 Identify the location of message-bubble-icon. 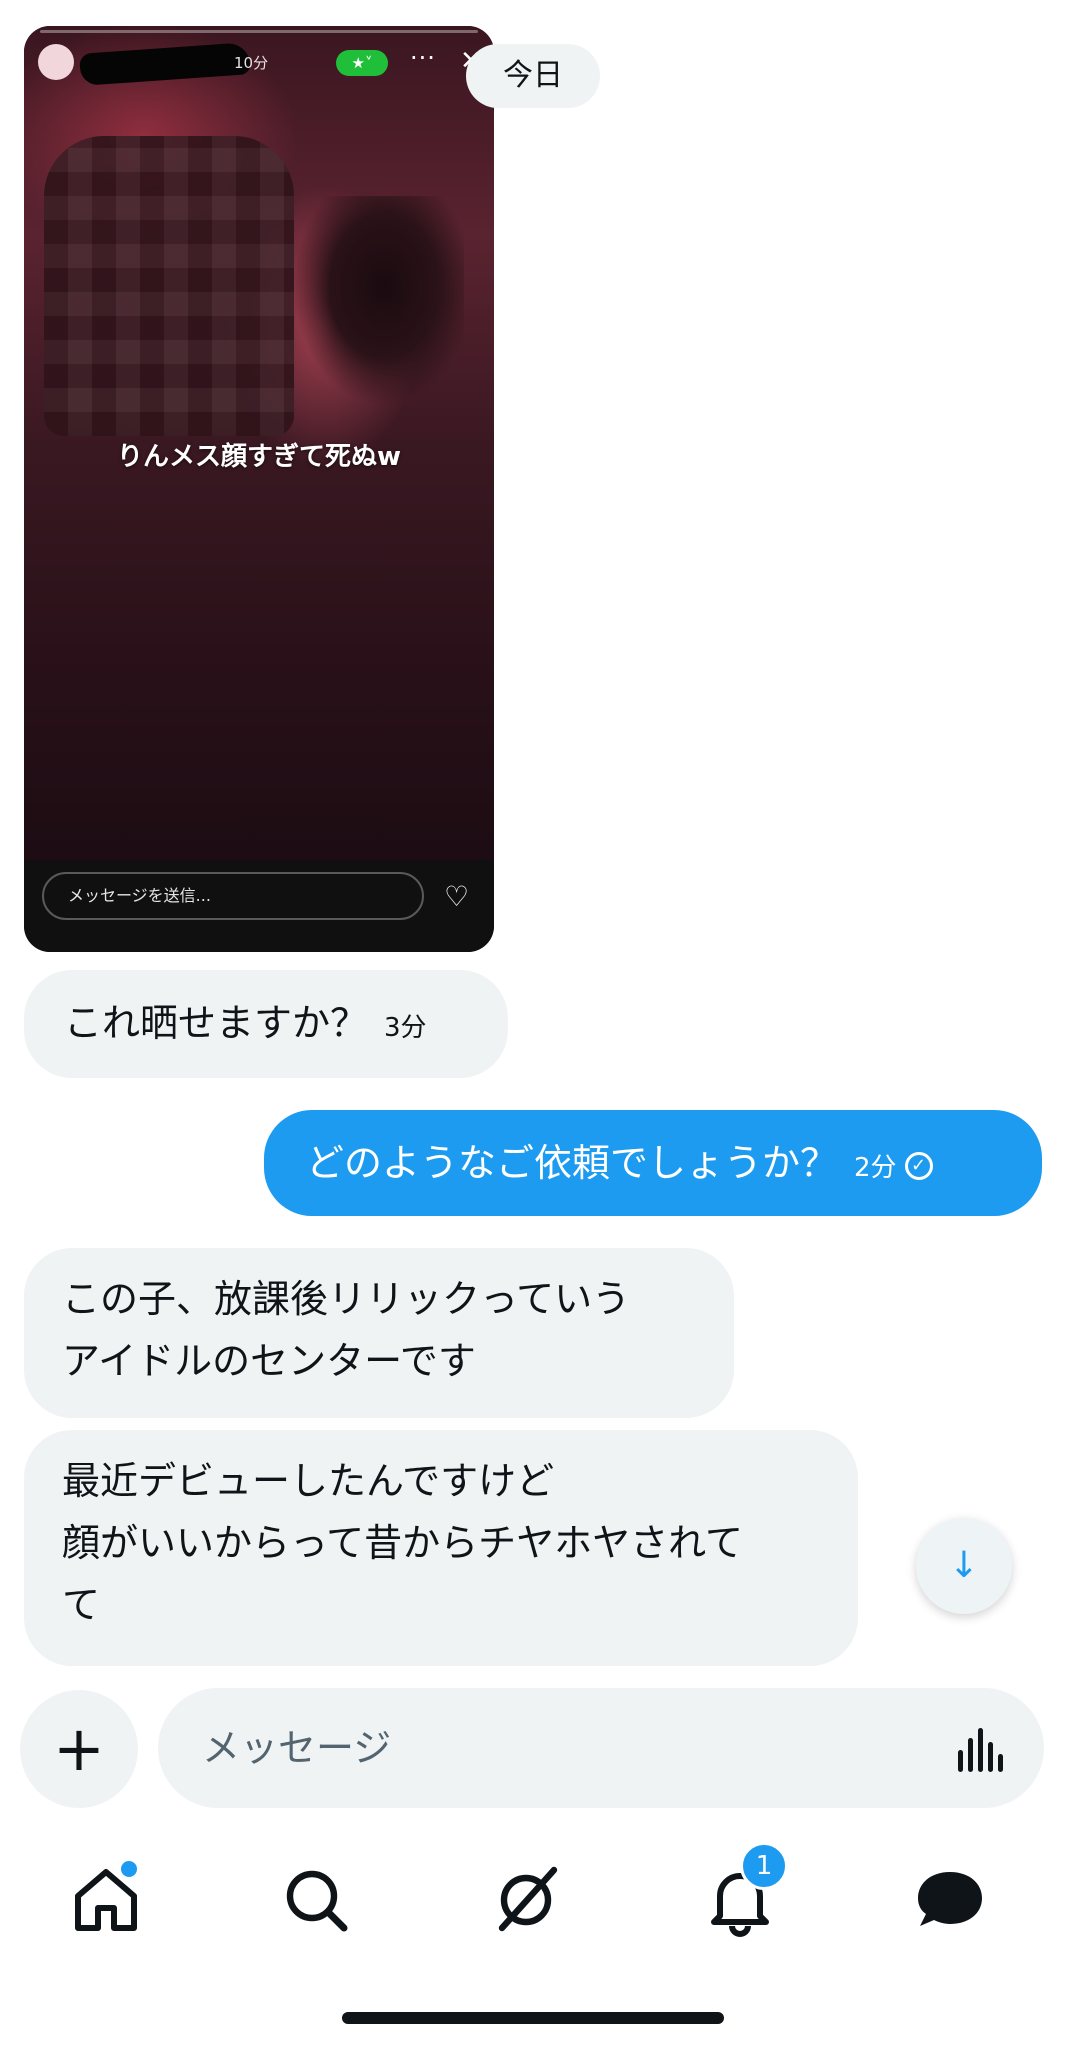
(950, 1899).